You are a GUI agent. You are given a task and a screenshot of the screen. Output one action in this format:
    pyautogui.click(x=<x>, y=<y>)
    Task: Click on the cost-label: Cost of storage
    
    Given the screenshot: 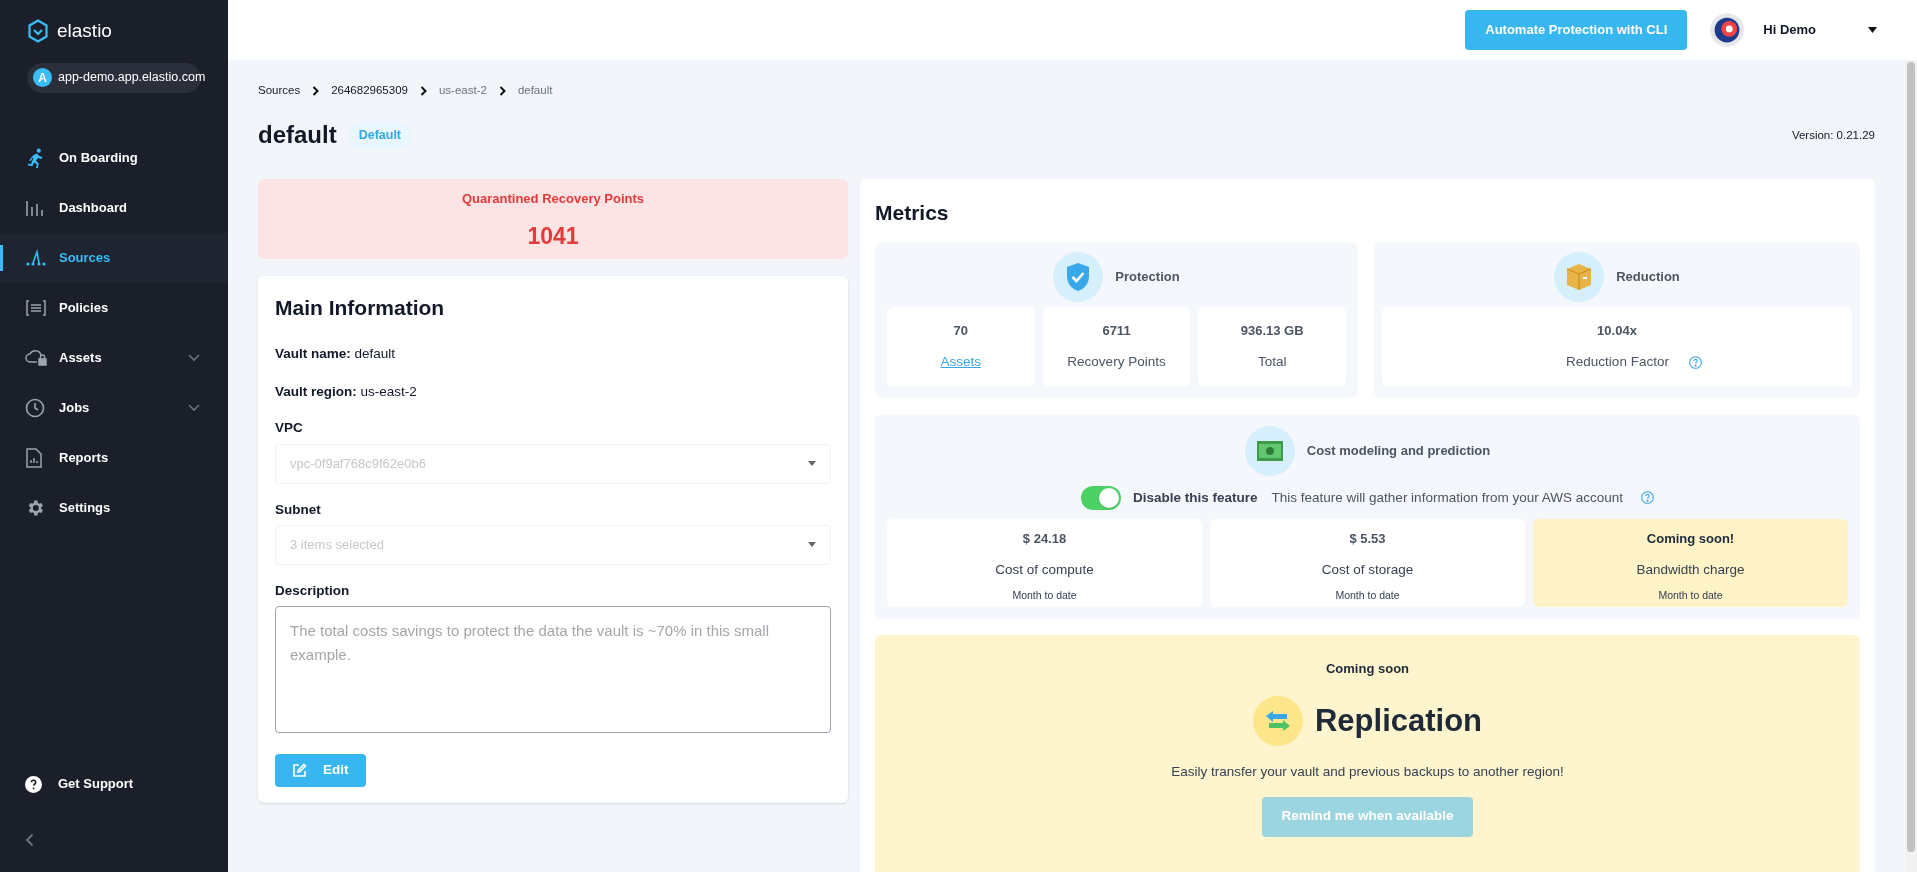 What is the action you would take?
    pyautogui.click(x=1367, y=570)
    